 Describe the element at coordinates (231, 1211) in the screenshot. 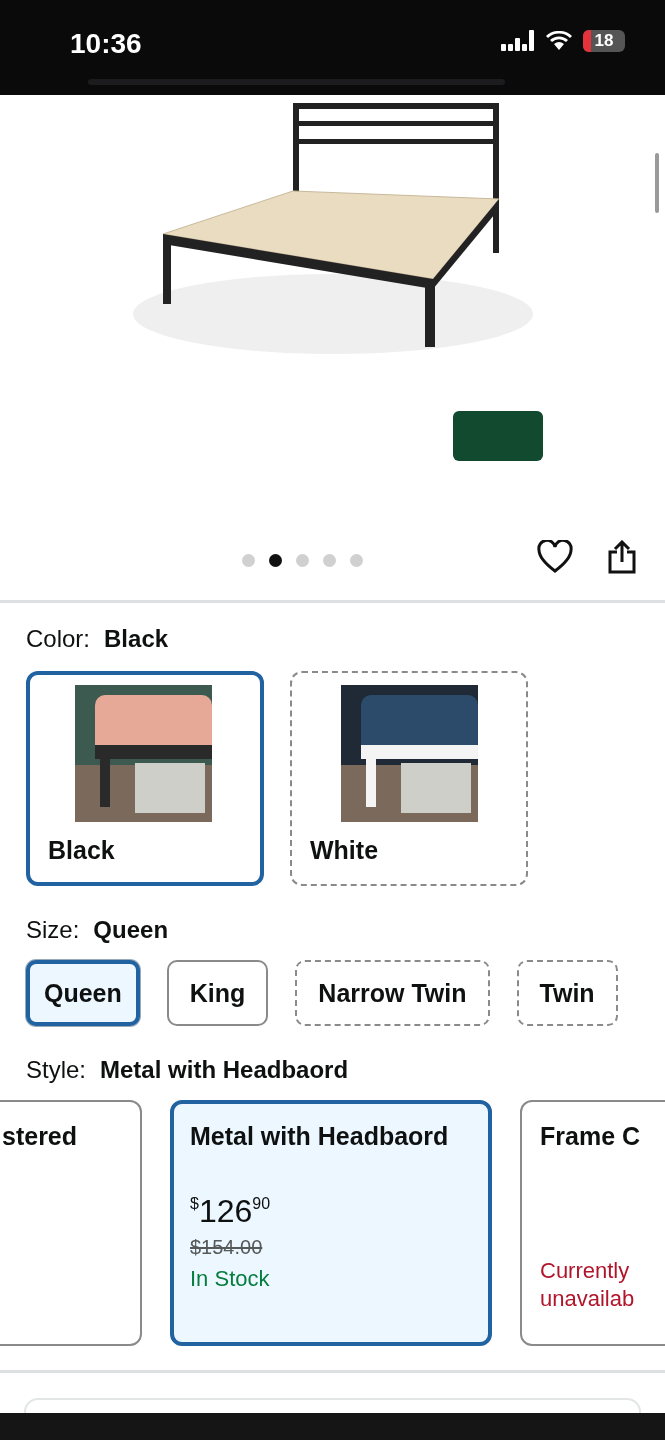

I see `price: $^{$}$126$^{90}$` at that location.